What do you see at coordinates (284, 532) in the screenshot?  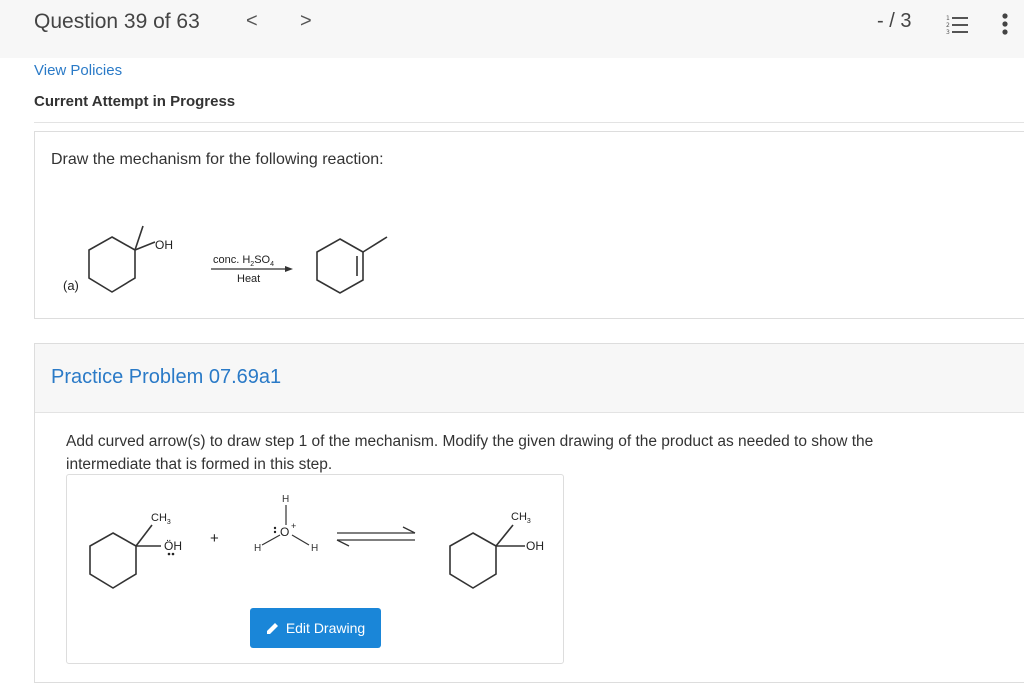 I see `svg-text: O` at bounding box center [284, 532].